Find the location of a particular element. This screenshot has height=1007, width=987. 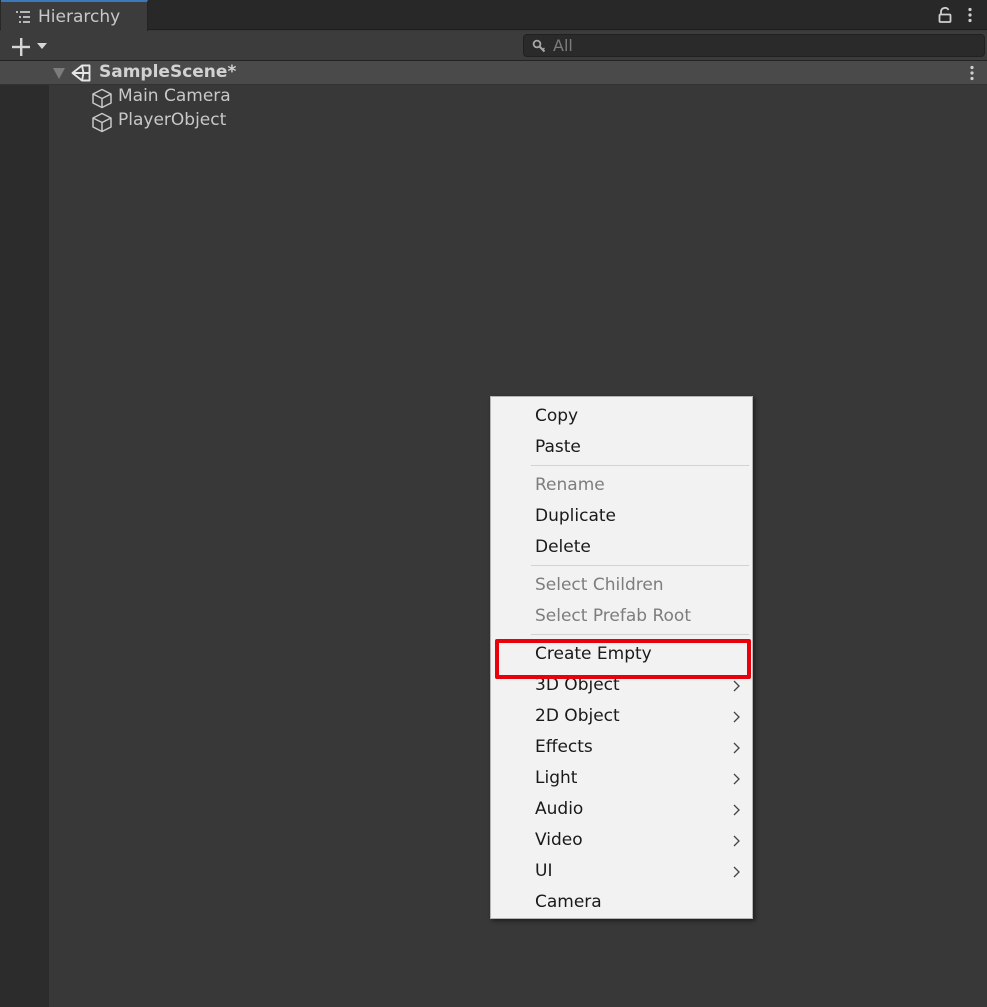

menu-item-ui: UI is located at coordinates (621, 872).